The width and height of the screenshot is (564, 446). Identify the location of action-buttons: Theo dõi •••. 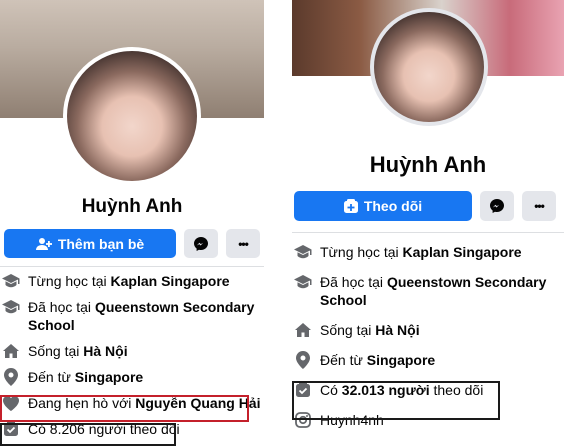
(425, 206).